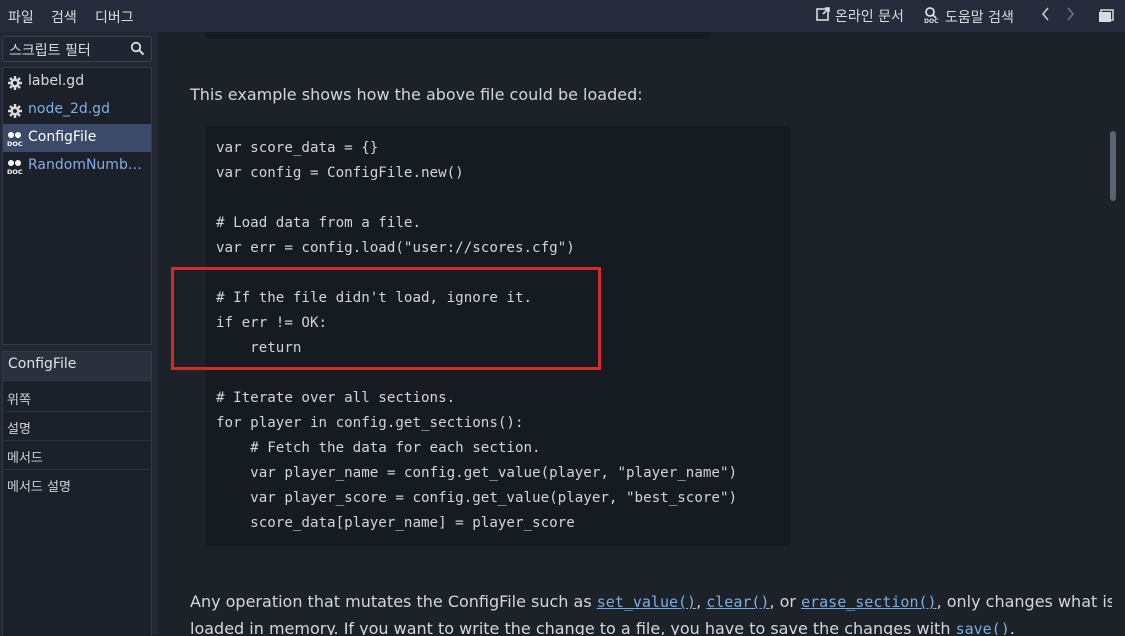  I want to click on link-set-value: set_value(), so click(646, 602).